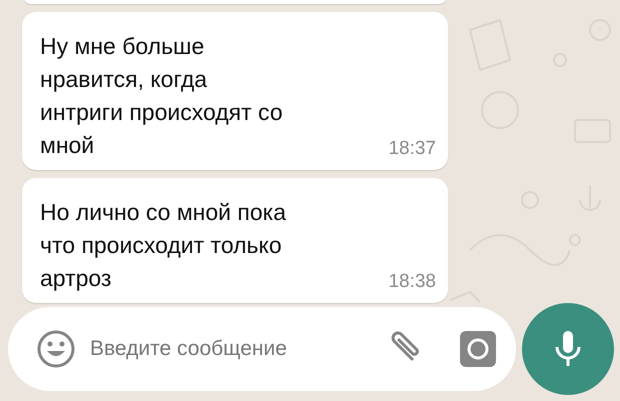 This screenshot has width=620, height=401. I want to click on message-time: 18:37, so click(412, 149).